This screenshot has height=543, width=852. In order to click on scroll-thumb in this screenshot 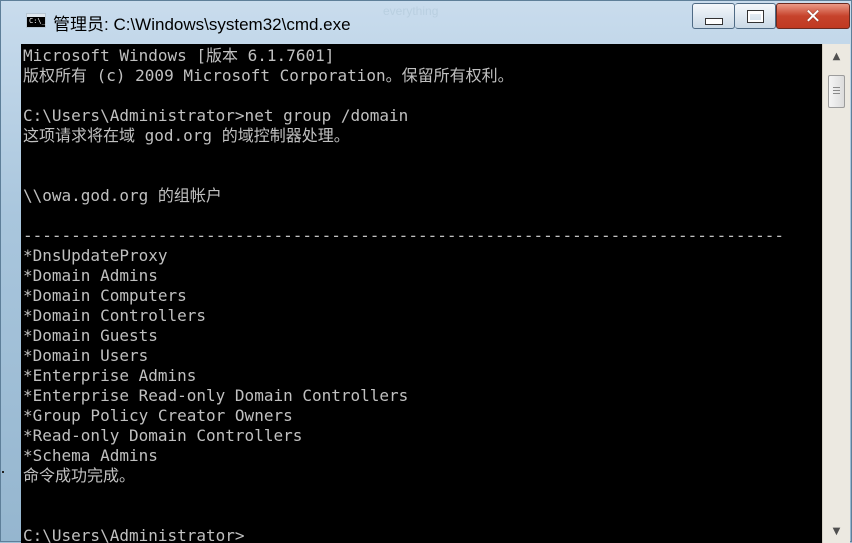, I will do `click(836, 91)`.